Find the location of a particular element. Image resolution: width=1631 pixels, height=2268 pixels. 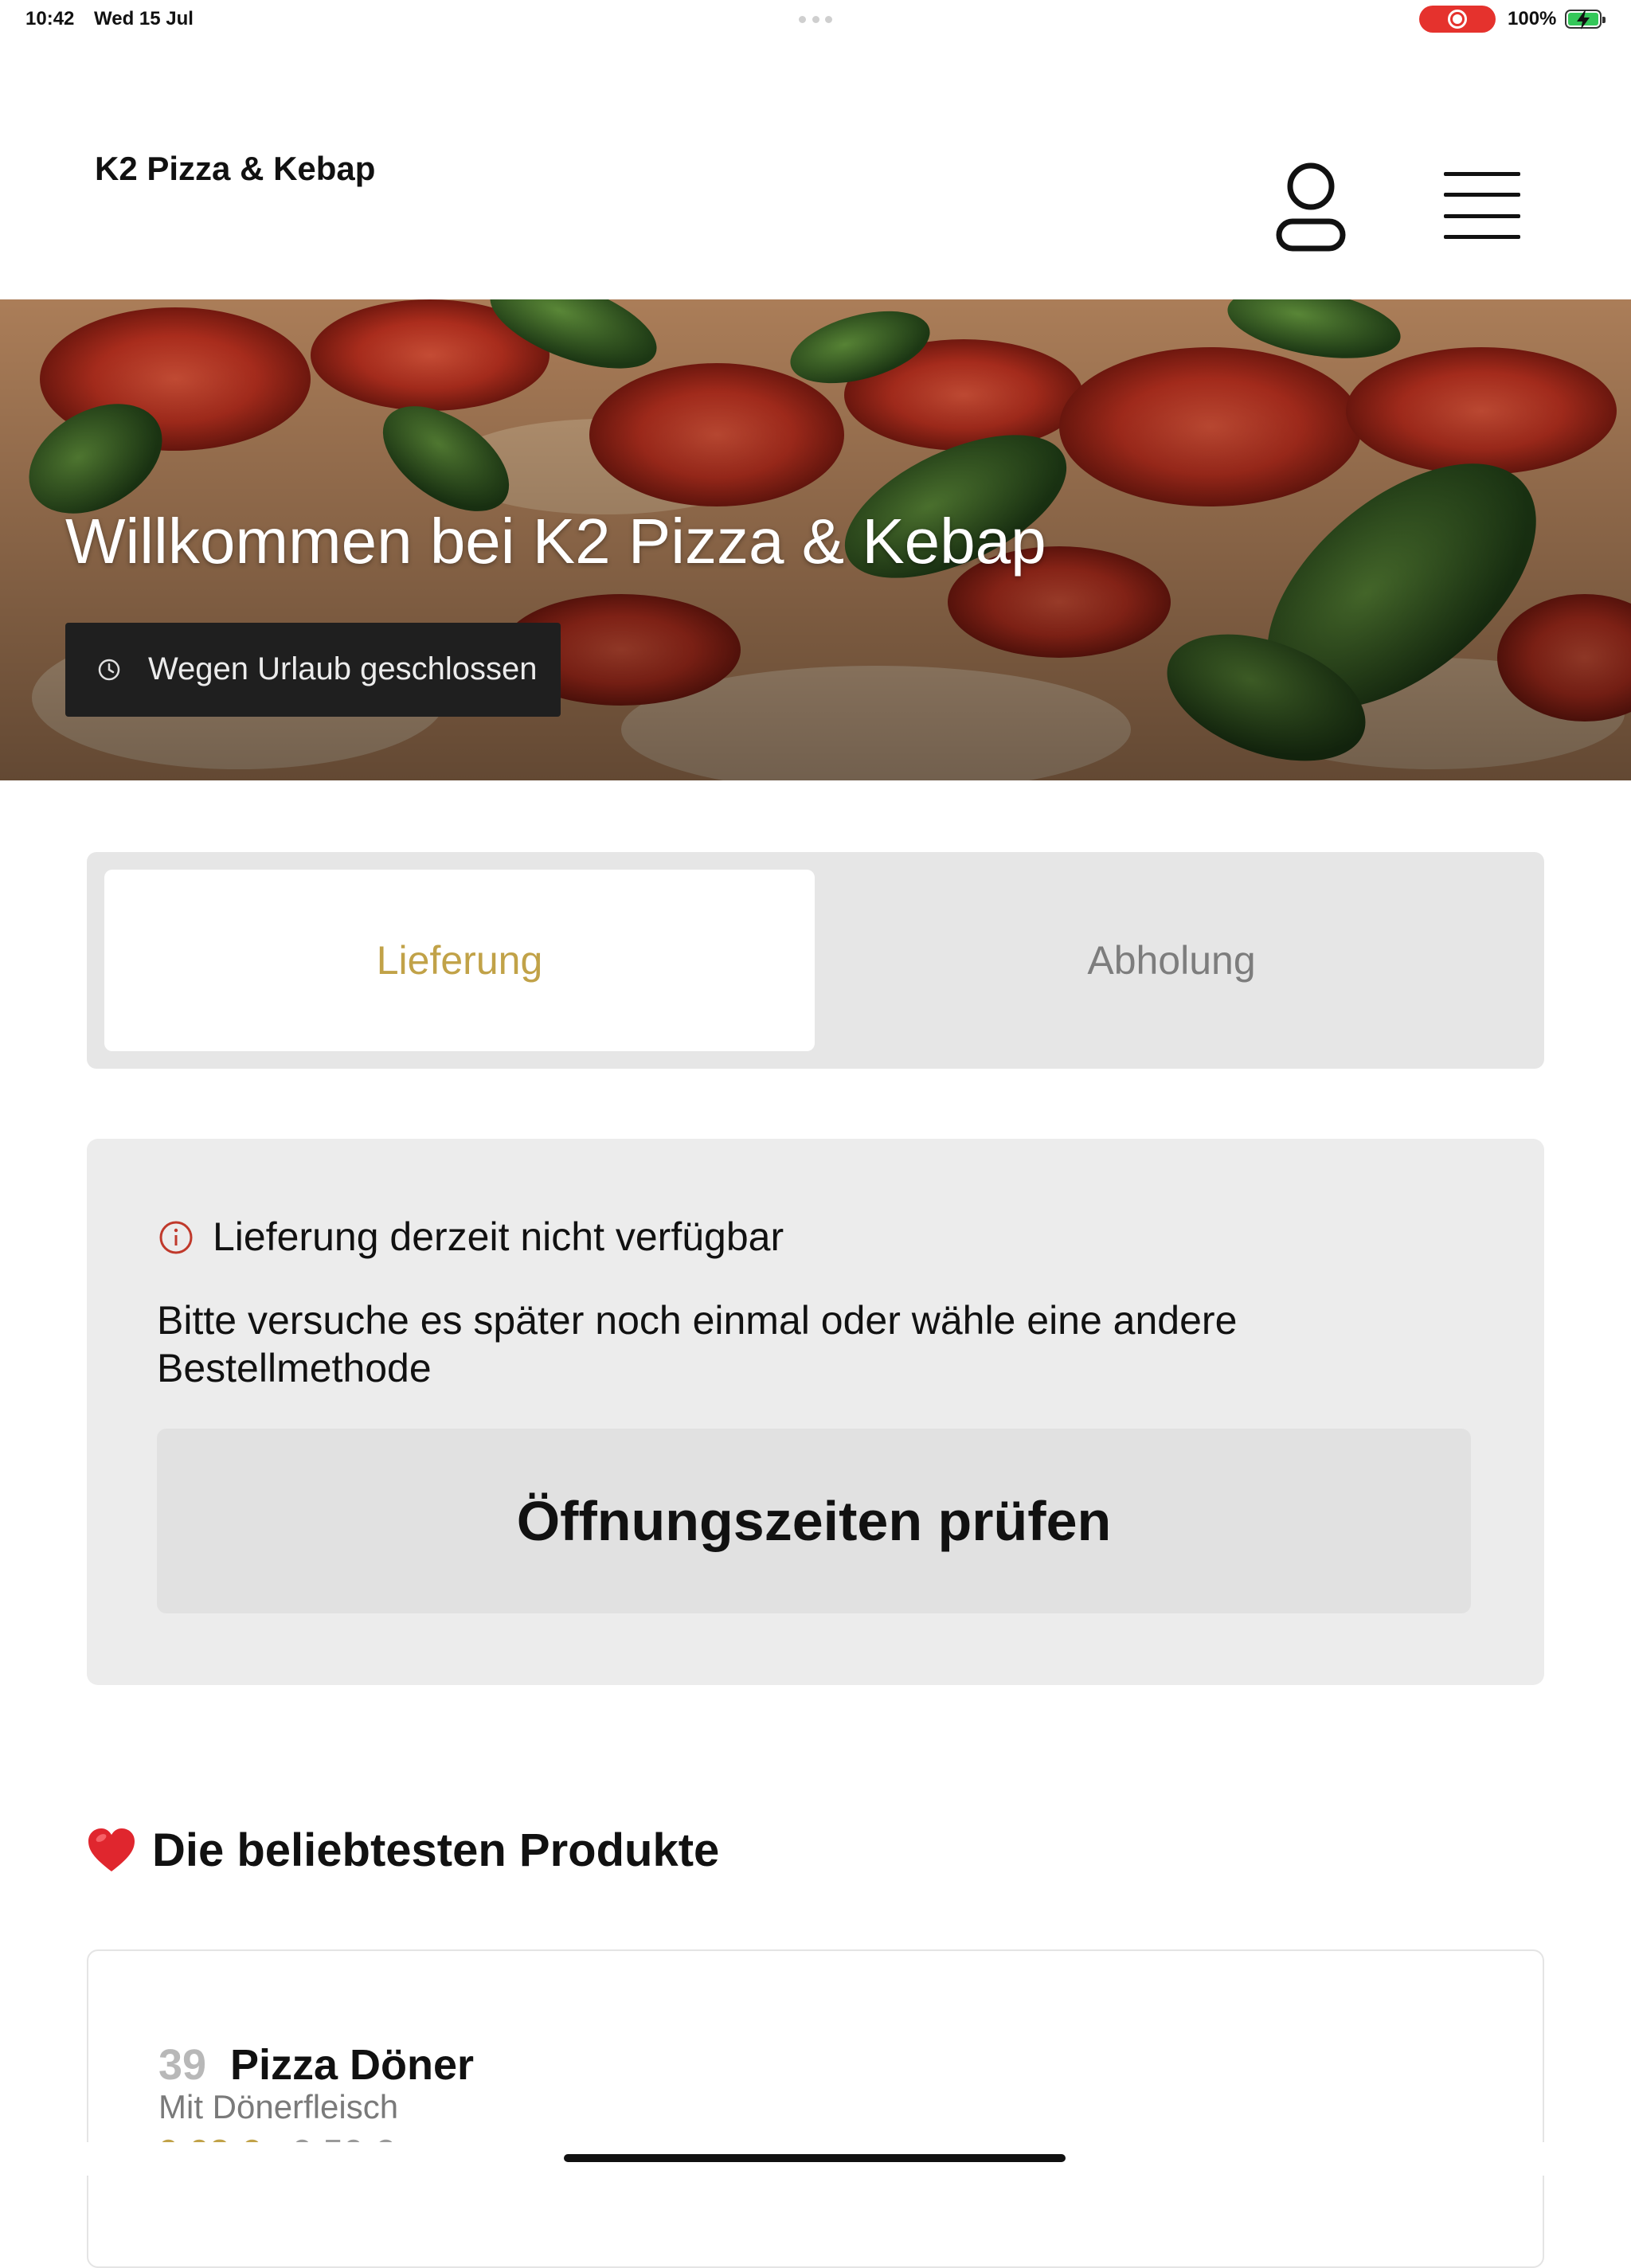

multitasking-dots-icon is located at coordinates (815, 19).